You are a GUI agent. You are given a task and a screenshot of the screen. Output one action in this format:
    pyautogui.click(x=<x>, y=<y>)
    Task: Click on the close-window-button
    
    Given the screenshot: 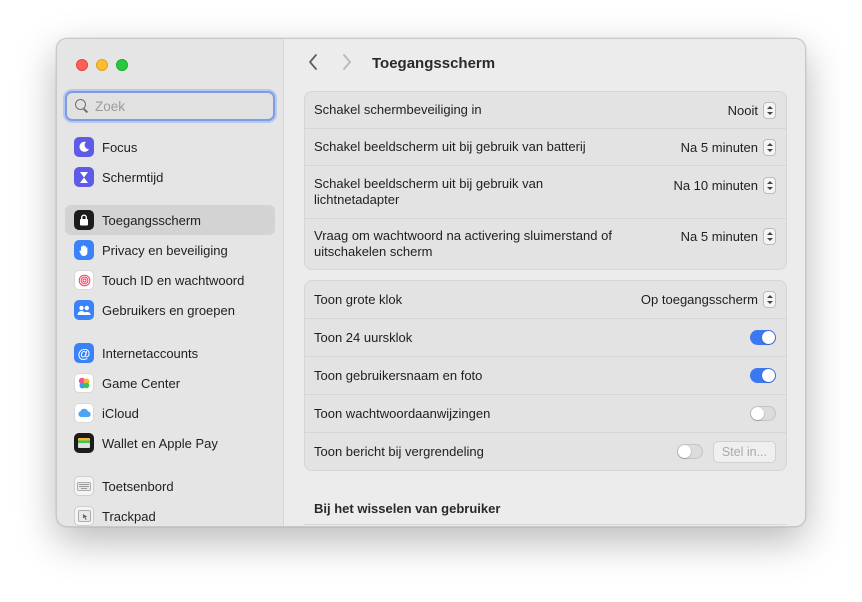 What is the action you would take?
    pyautogui.click(x=82, y=65)
    